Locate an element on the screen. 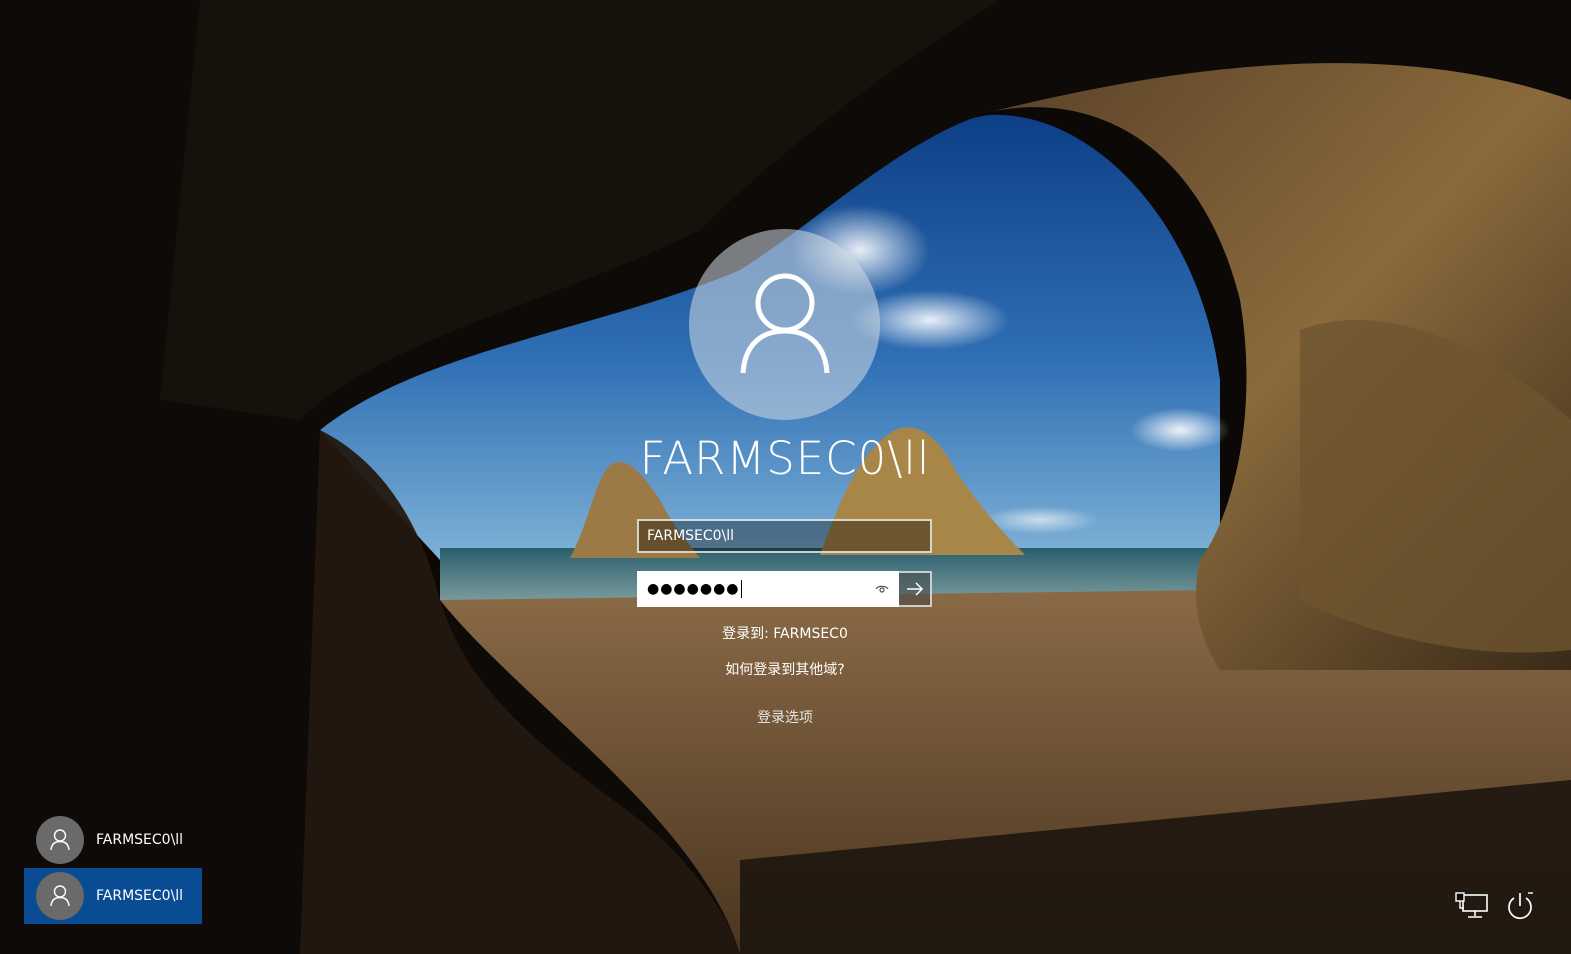 Image resolution: width=1571 pixels, height=954 pixels. password-row: ●●●●●●● is located at coordinates (784, 589).